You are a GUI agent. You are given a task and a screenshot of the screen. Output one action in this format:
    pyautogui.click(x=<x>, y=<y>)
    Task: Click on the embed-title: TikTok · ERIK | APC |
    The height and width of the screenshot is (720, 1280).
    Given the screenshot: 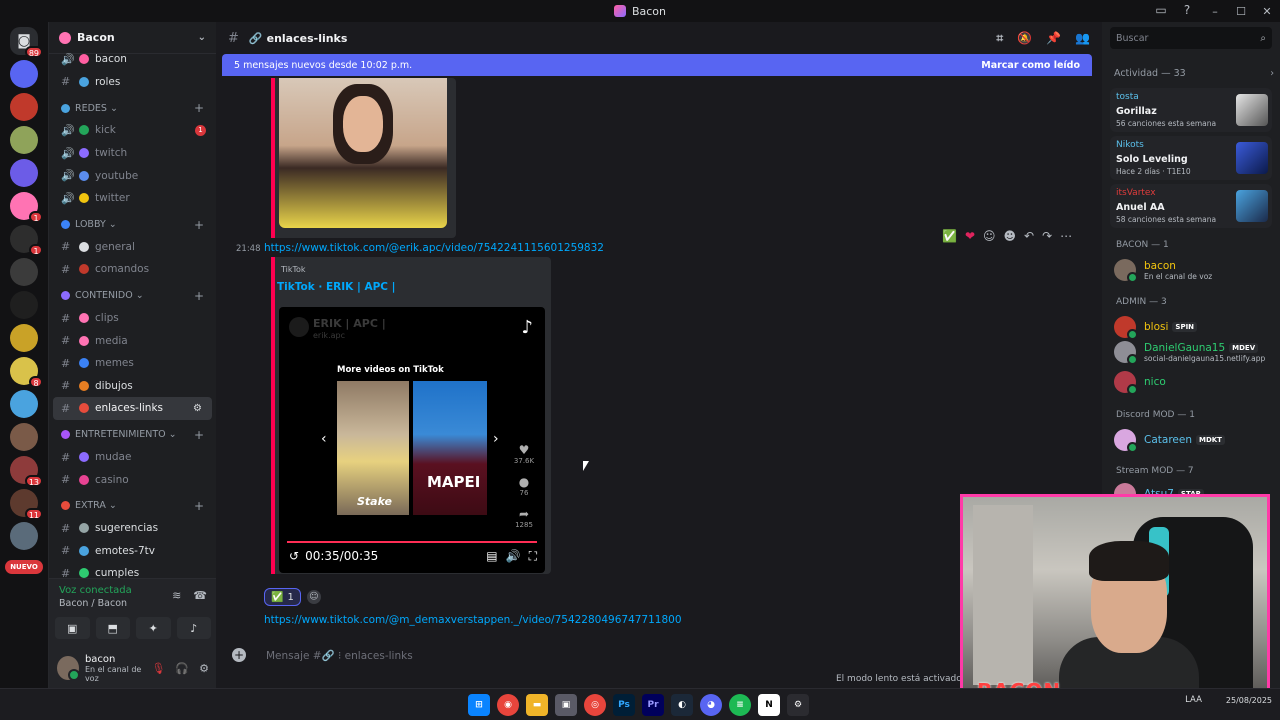 What is the action you would take?
    pyautogui.click(x=335, y=287)
    